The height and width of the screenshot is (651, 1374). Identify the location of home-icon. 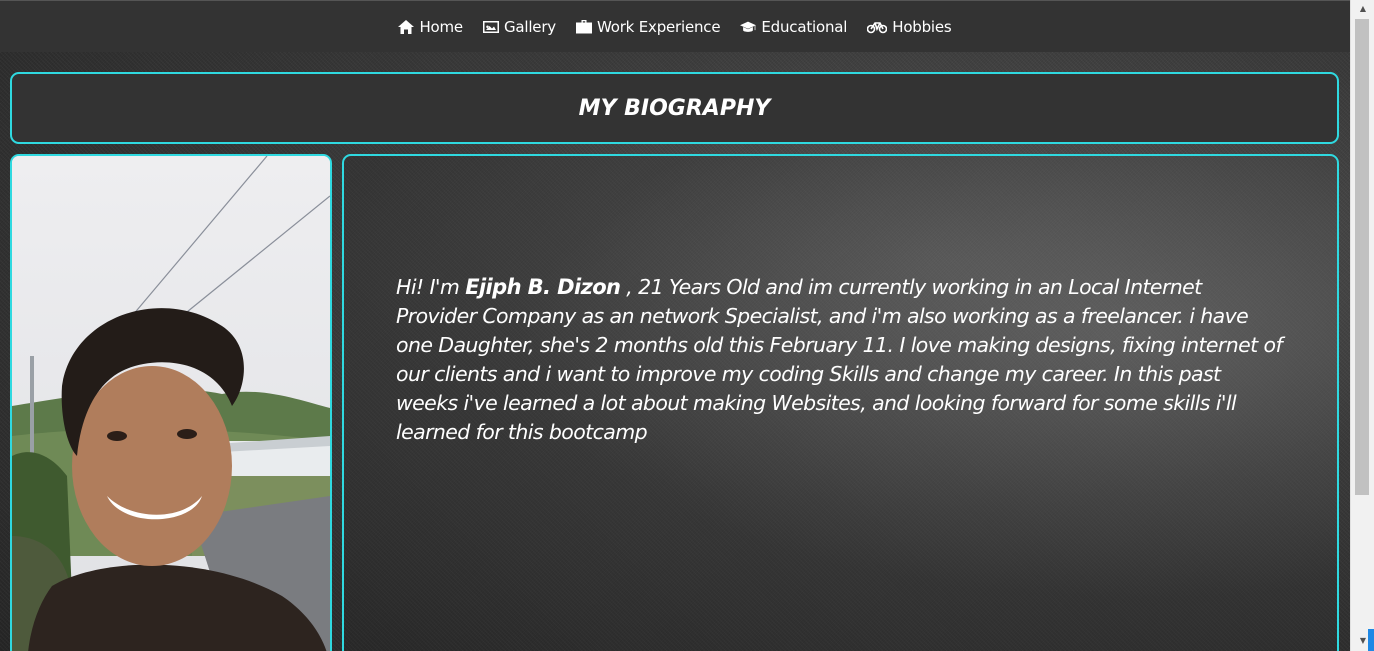
(406, 26).